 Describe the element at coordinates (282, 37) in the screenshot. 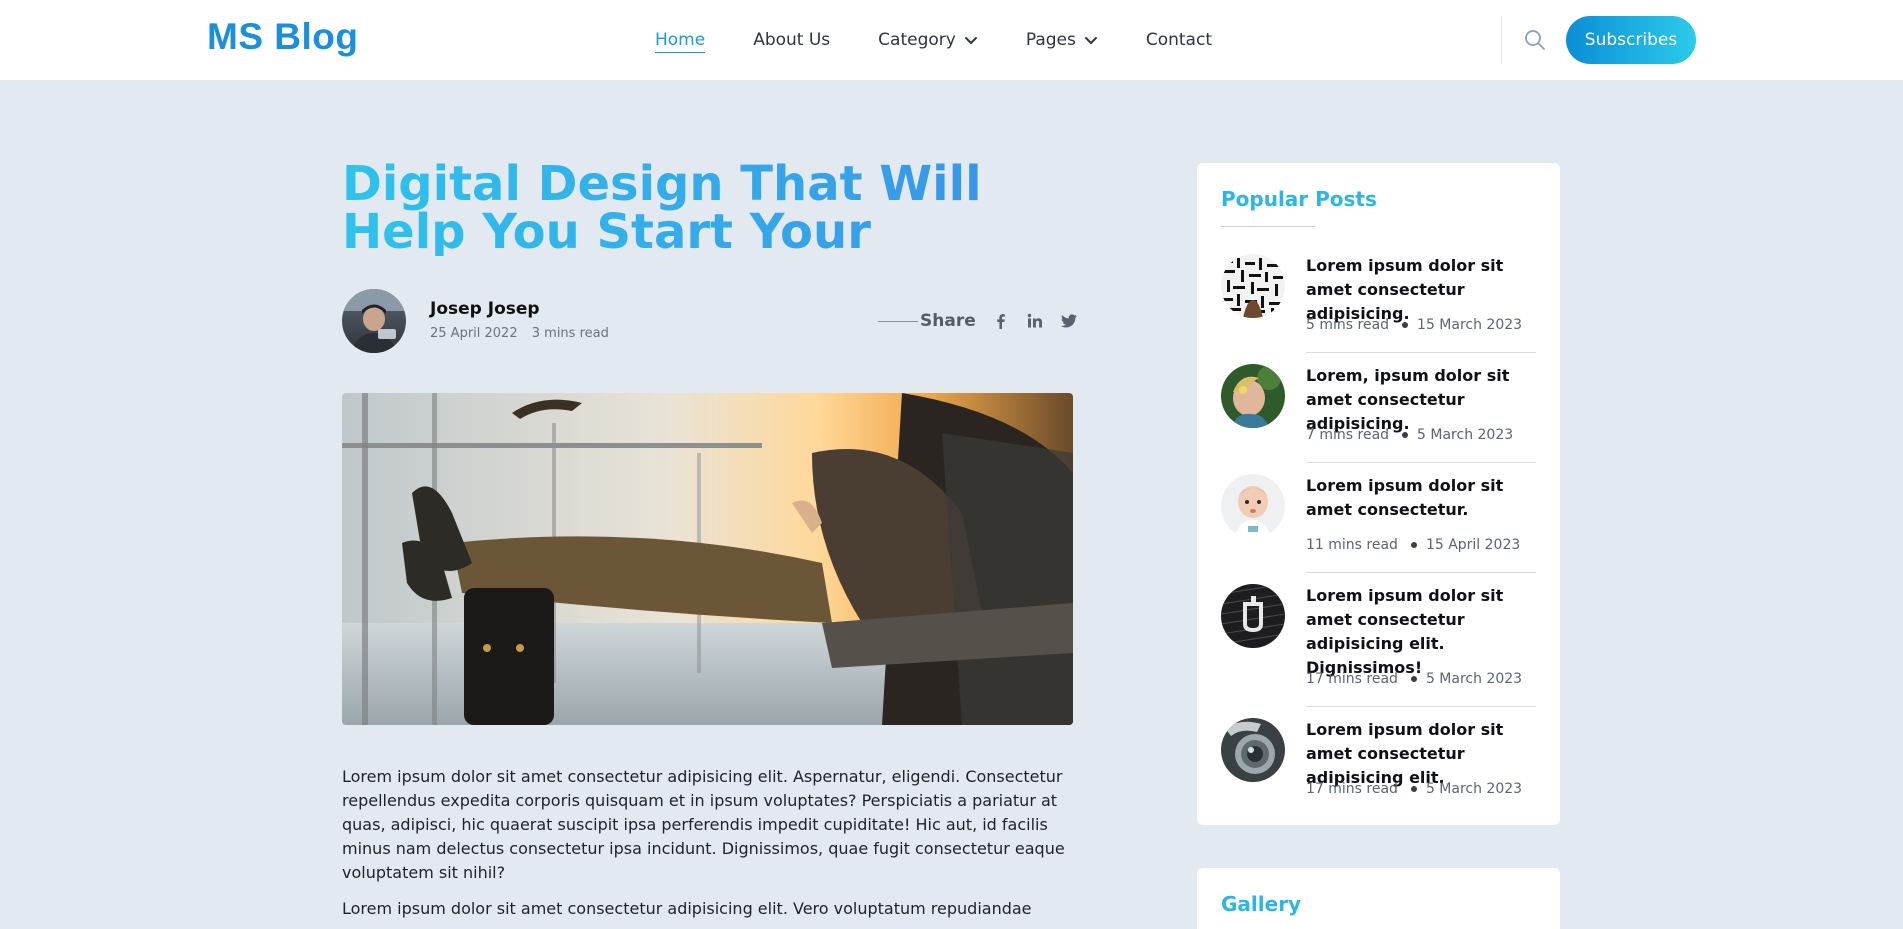

I see `site-logo: MS Blog` at that location.